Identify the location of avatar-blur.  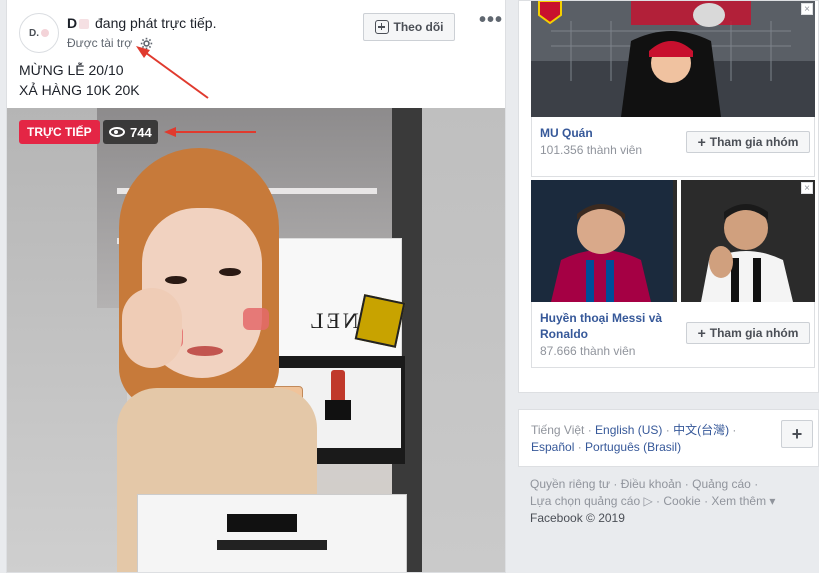
(45, 33).